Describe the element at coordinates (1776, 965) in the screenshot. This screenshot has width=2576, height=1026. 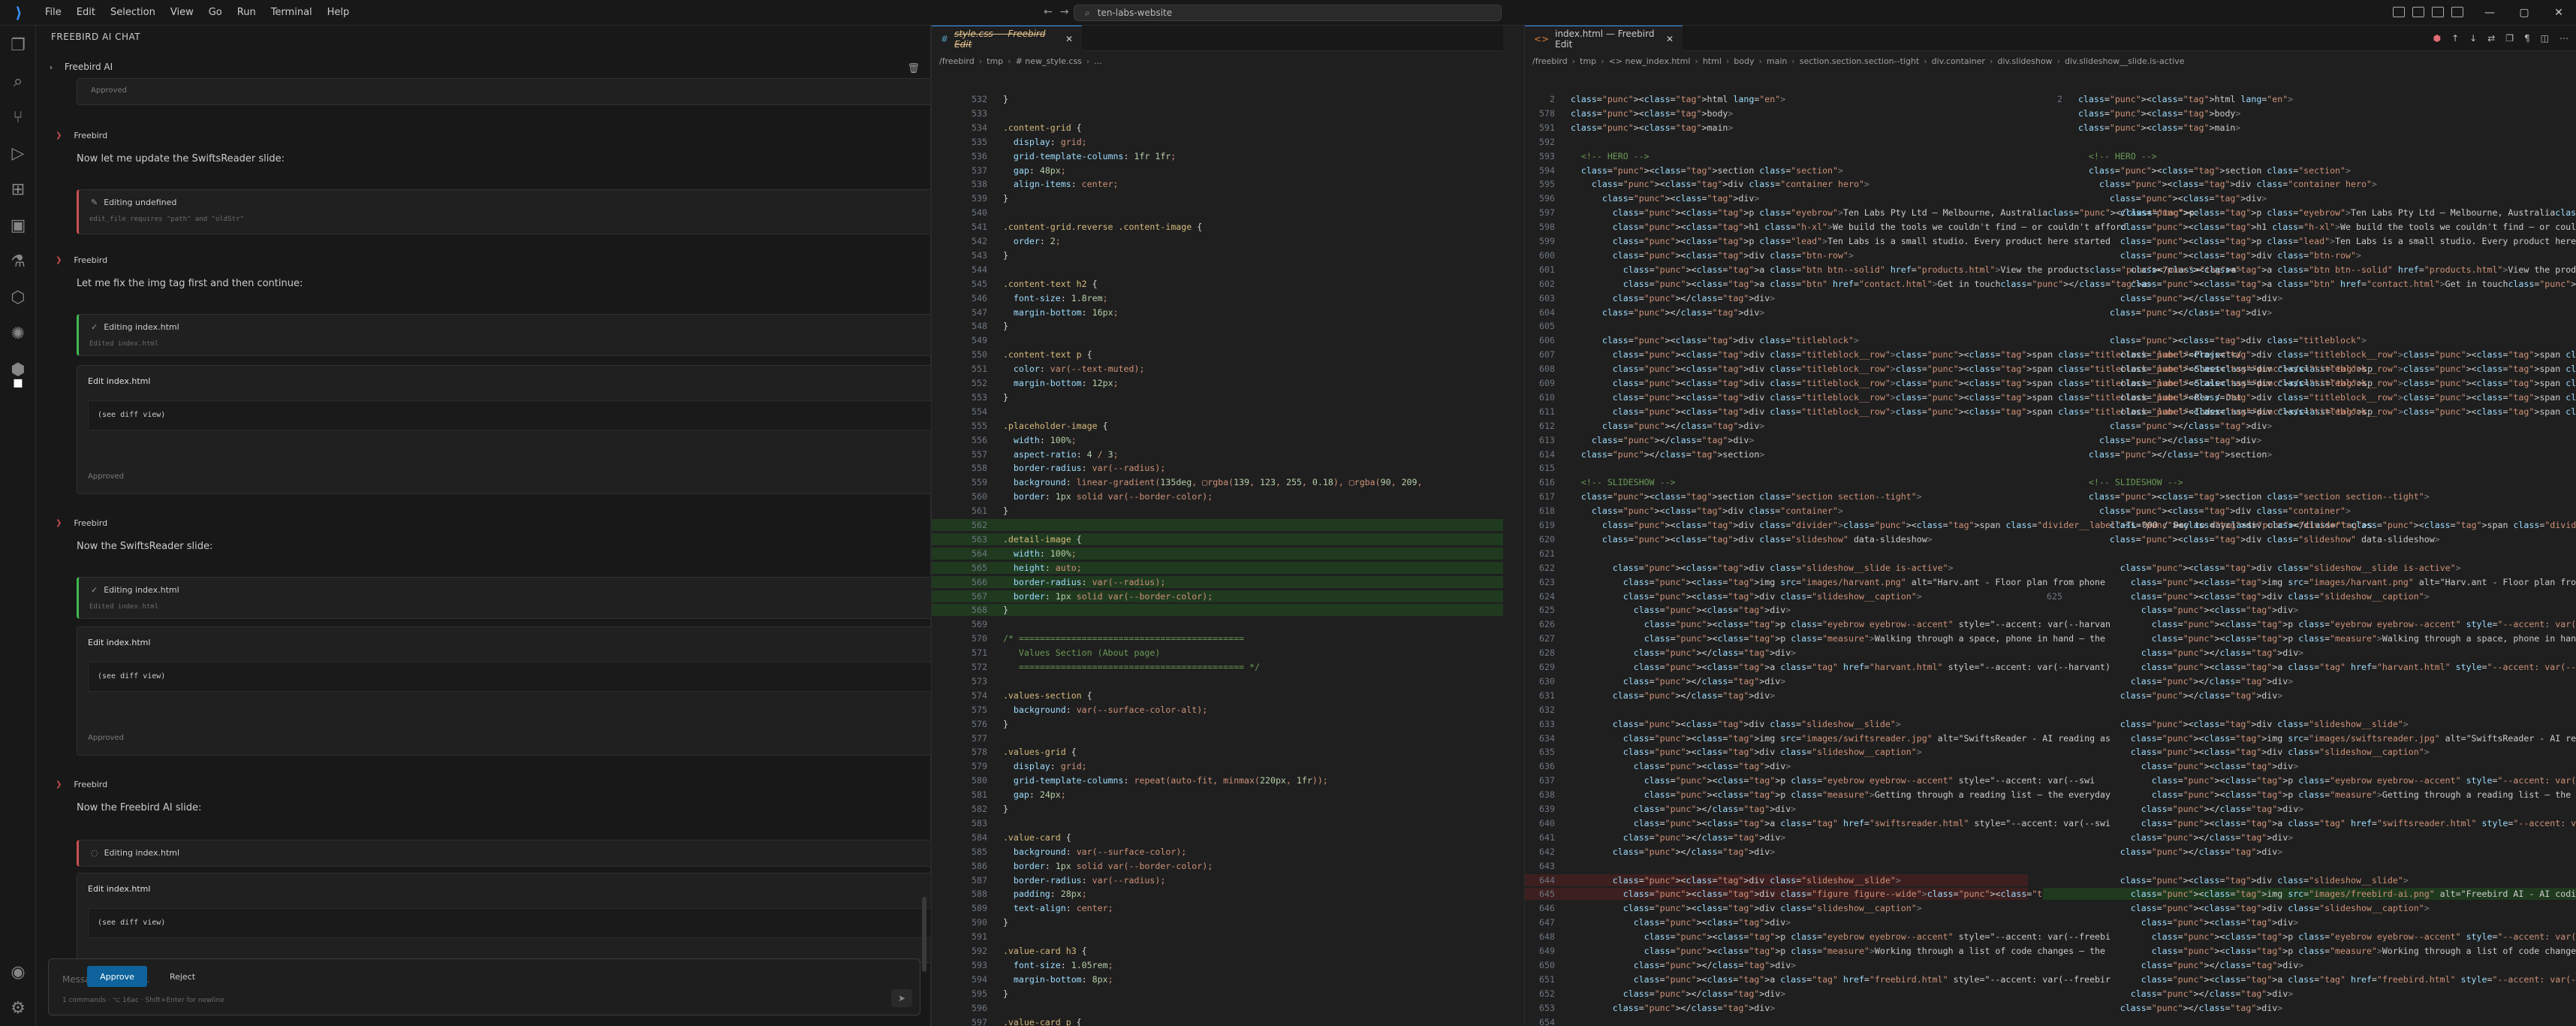
I see `code-line: 650 class="punc"></class="tag">div>` at that location.